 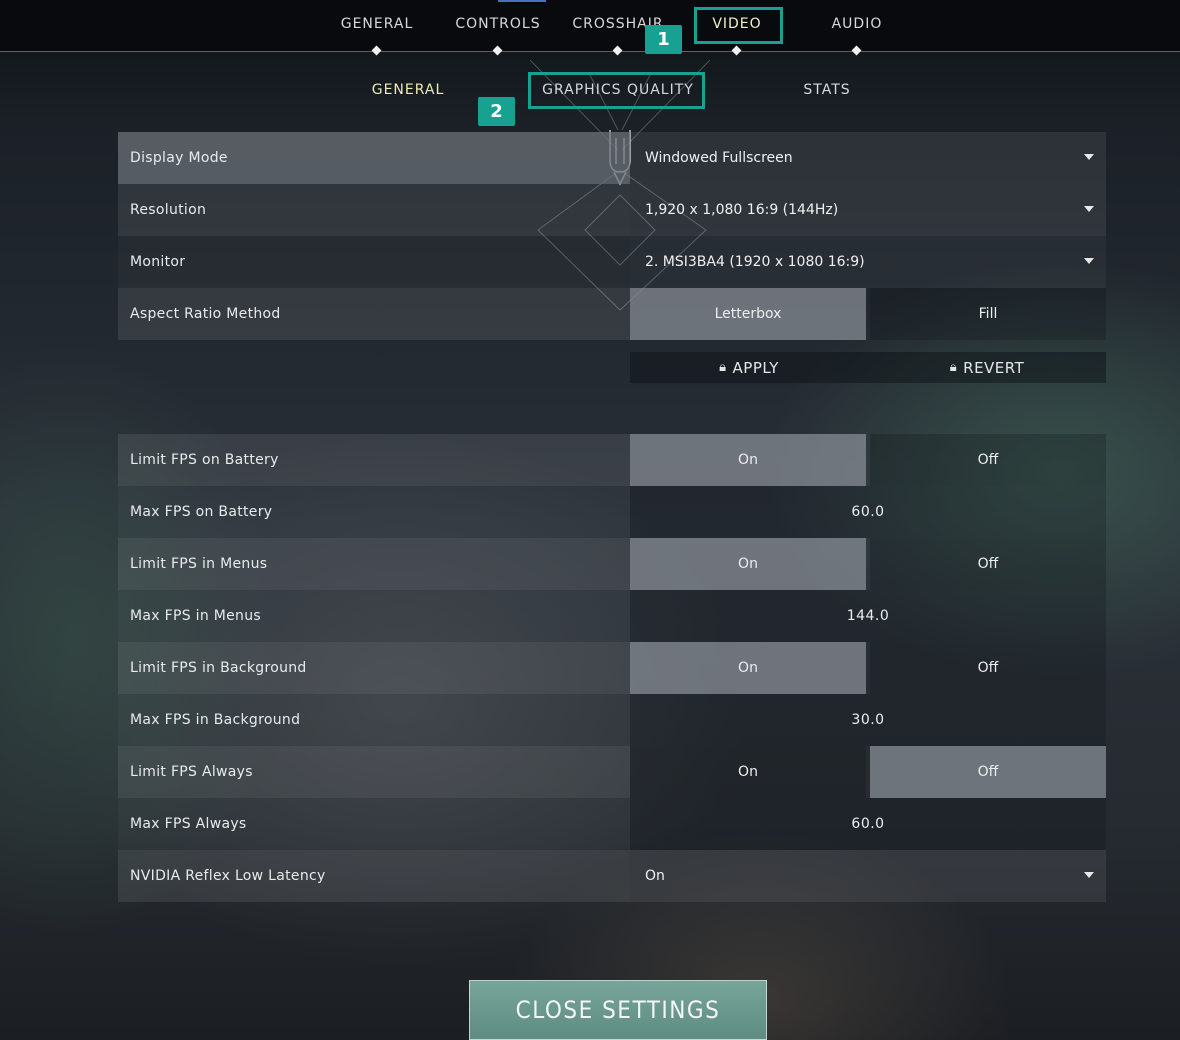 What do you see at coordinates (374, 158) in the screenshot?
I see `setting-label: Display Mode` at bounding box center [374, 158].